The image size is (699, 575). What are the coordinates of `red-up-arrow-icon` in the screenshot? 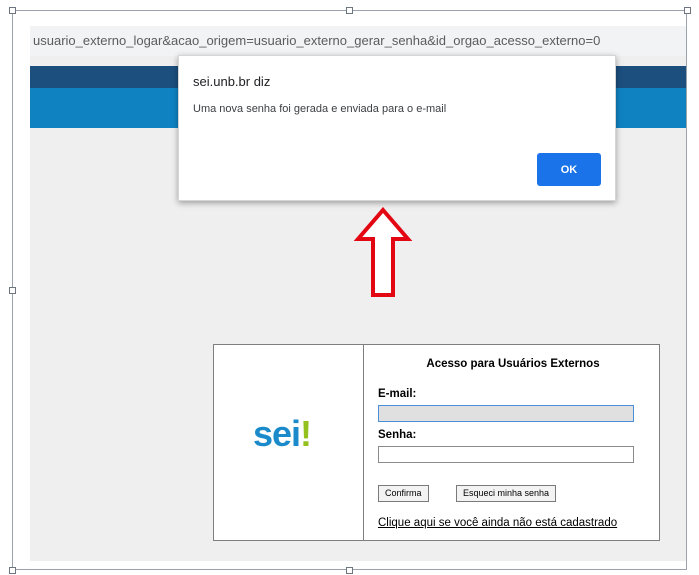 It's located at (383, 252).